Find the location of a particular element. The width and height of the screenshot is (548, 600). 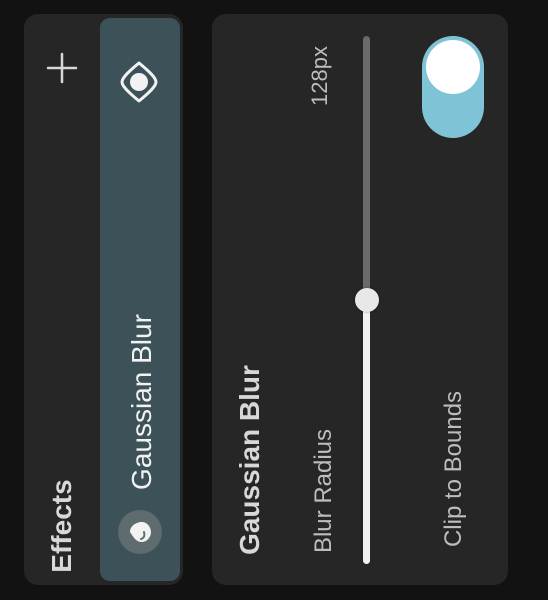

effect-item-label: Gaussian Blur is located at coordinates (141, 402).